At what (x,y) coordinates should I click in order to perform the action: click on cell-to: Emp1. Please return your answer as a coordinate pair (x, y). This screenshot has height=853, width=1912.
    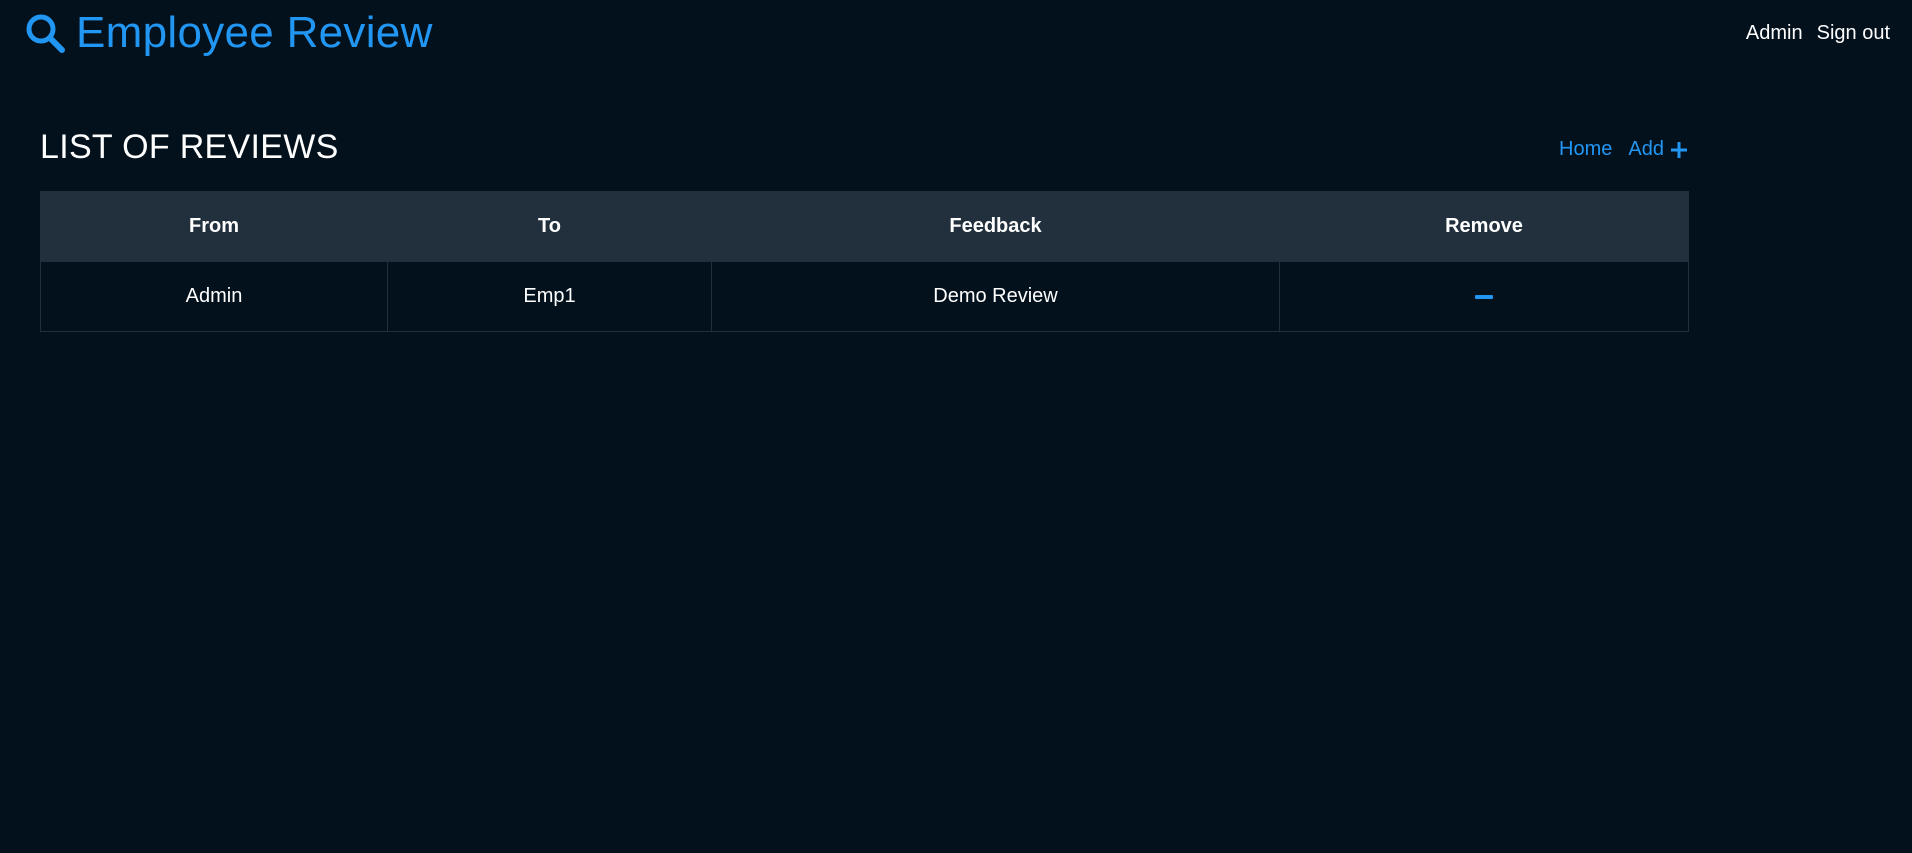
    Looking at the image, I should click on (549, 296).